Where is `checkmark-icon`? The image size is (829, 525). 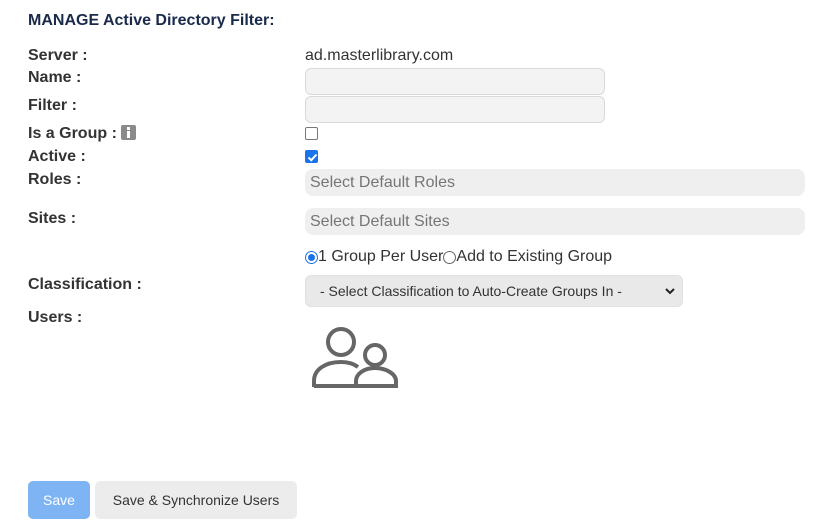 checkmark-icon is located at coordinates (312, 157).